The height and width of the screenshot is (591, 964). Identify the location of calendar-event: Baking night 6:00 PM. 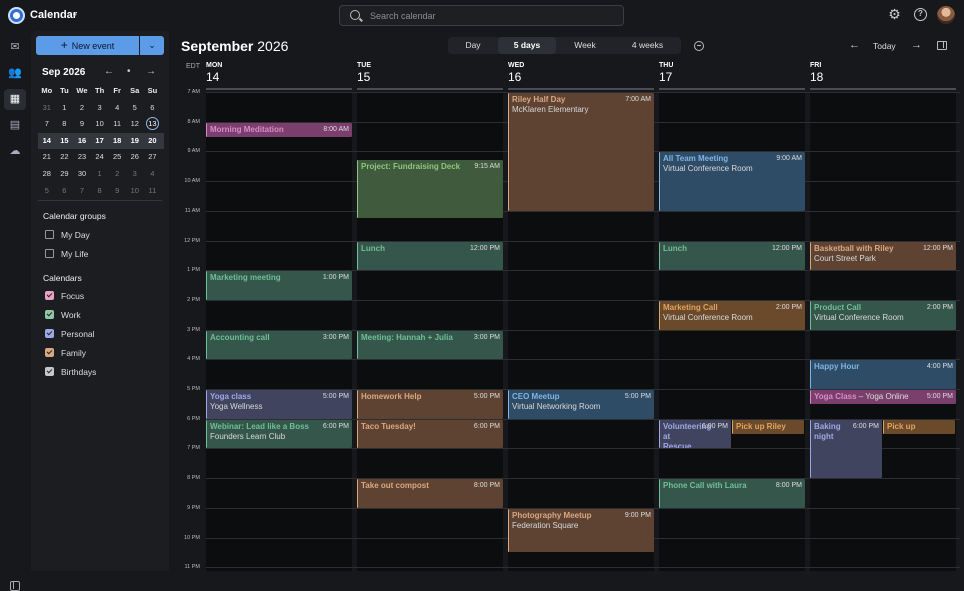
(846, 449).